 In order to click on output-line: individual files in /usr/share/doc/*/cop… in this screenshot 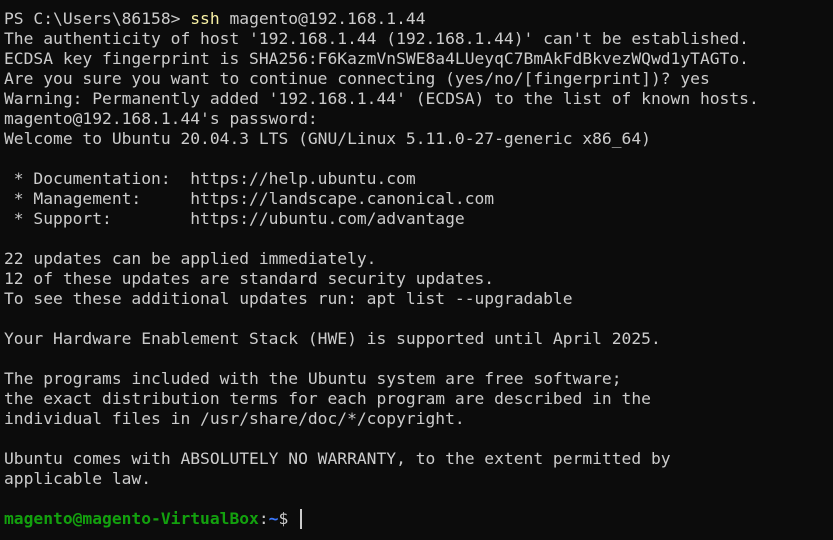, I will do `click(234, 418)`.